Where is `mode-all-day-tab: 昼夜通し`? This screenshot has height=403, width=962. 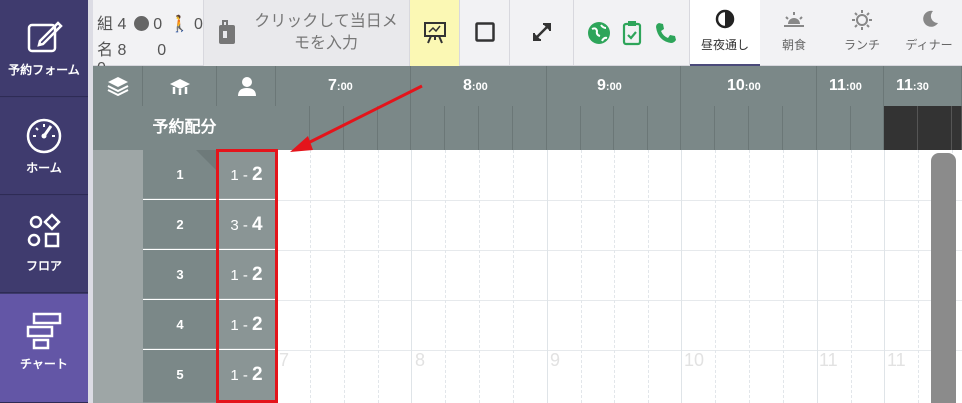
mode-all-day-tab: 昼夜通し is located at coordinates (725, 33).